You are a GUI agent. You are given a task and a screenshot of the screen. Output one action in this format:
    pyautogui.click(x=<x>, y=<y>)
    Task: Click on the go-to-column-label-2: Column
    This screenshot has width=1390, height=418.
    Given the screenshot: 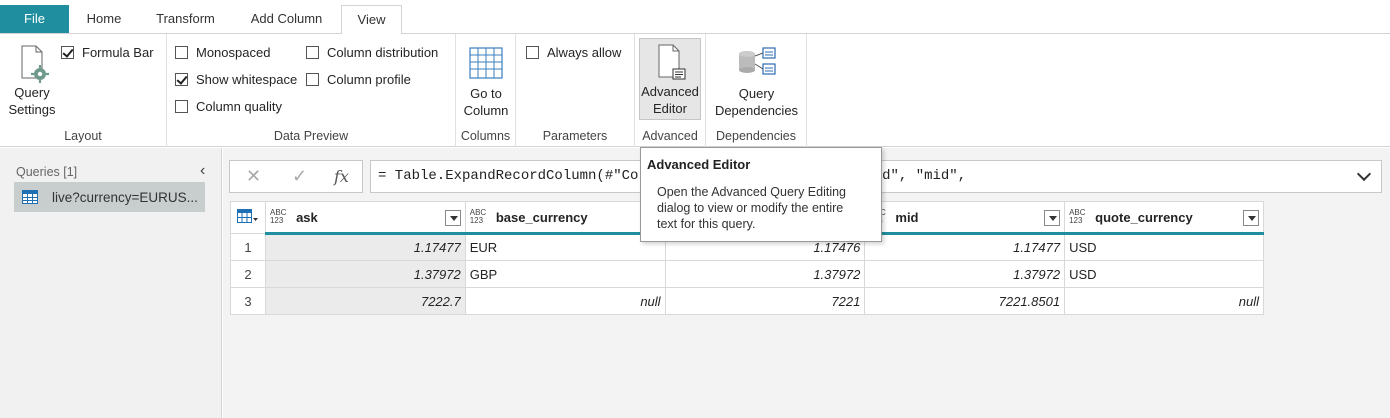 What is the action you would take?
    pyautogui.click(x=486, y=110)
    